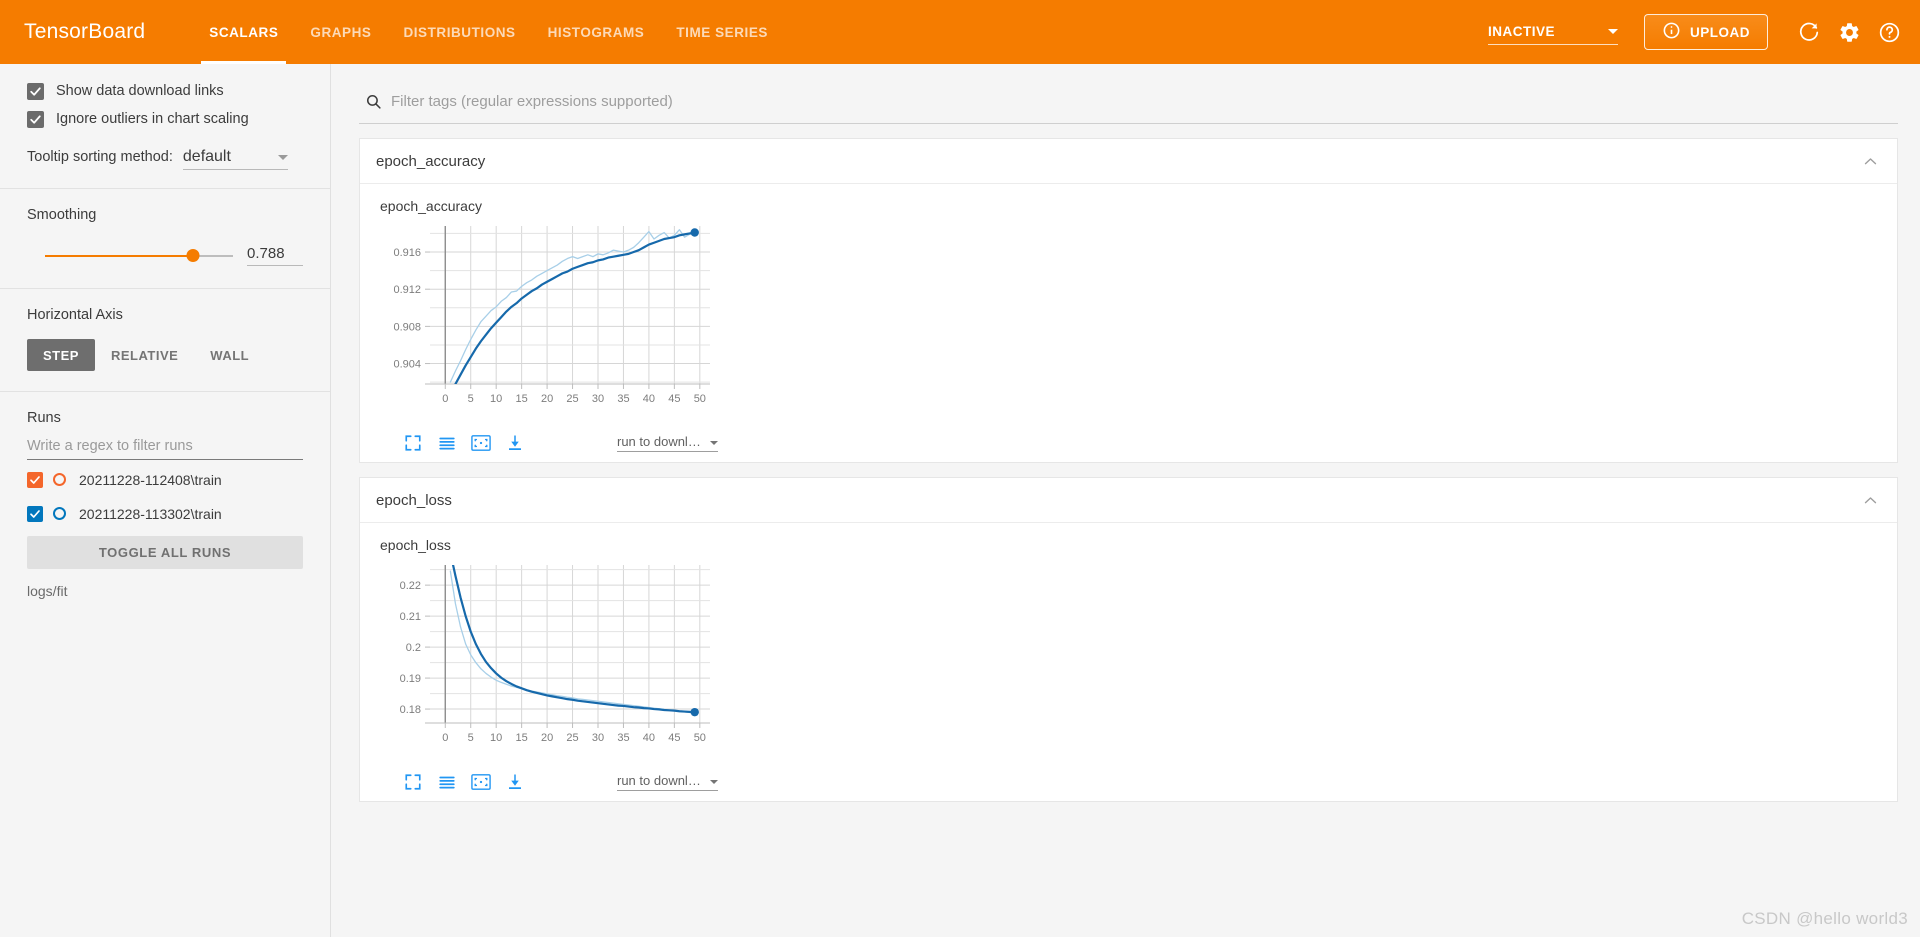 Image resolution: width=1920 pixels, height=937 pixels. I want to click on settings-button, so click(1849, 32).